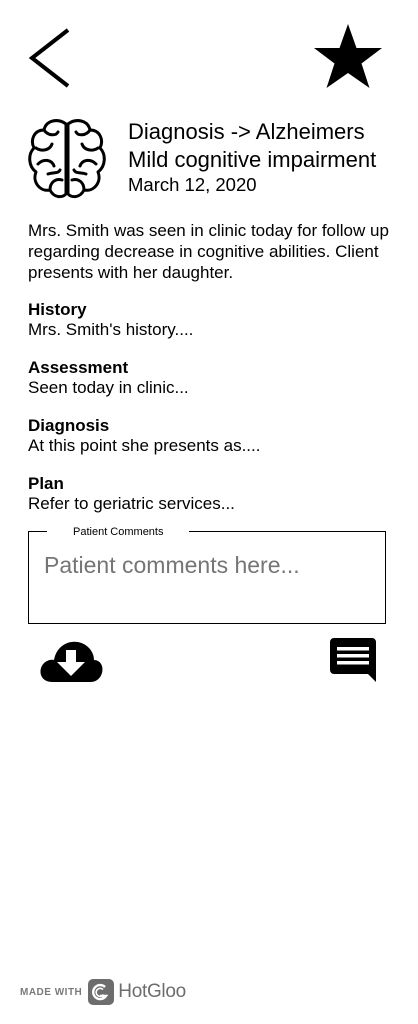  I want to click on star-icon, so click(348, 56).